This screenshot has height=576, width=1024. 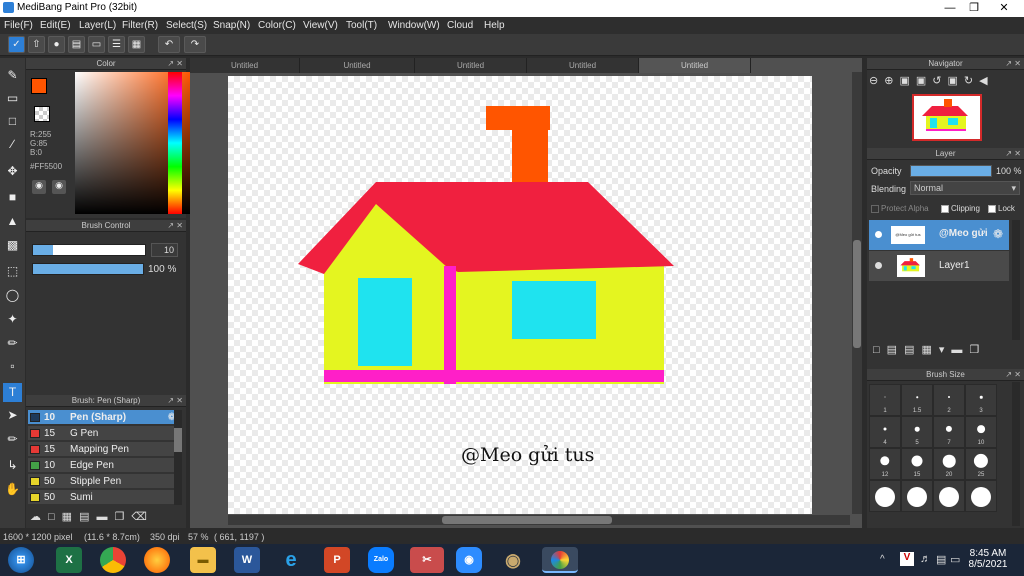 What do you see at coordinates (992, 208) in the screenshot?
I see `lock-checkbox` at bounding box center [992, 208].